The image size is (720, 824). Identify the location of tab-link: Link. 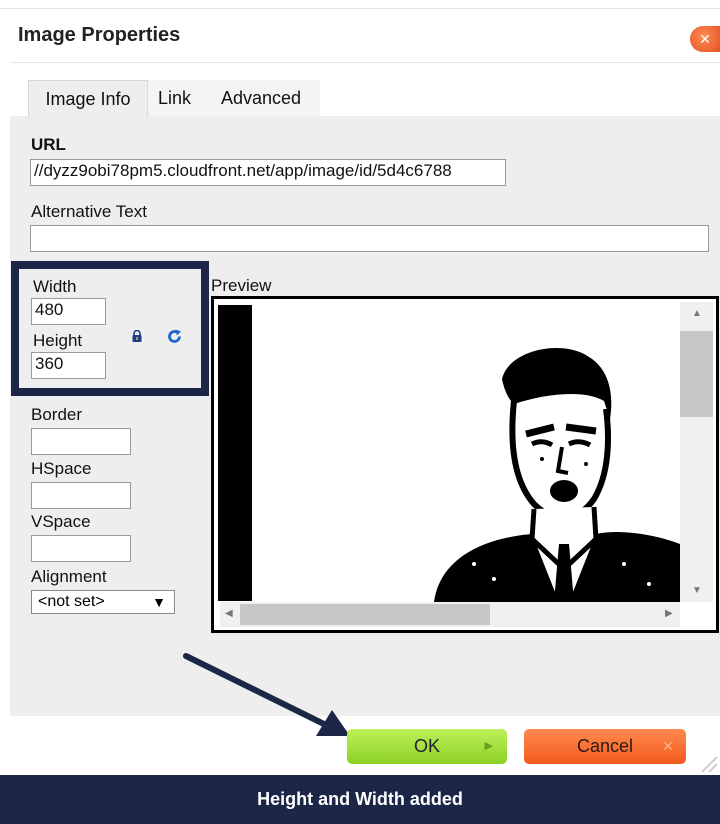
(174, 98).